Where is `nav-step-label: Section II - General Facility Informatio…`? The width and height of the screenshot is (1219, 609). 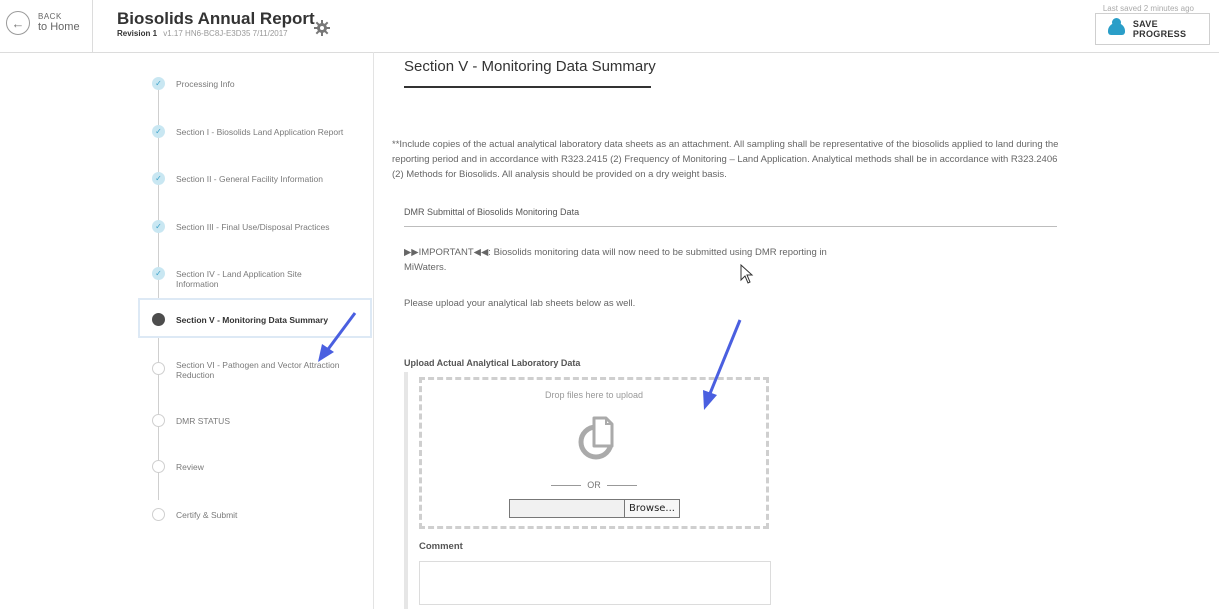
nav-step-label: Section II - General Facility Informatio… is located at coordinates (249, 179).